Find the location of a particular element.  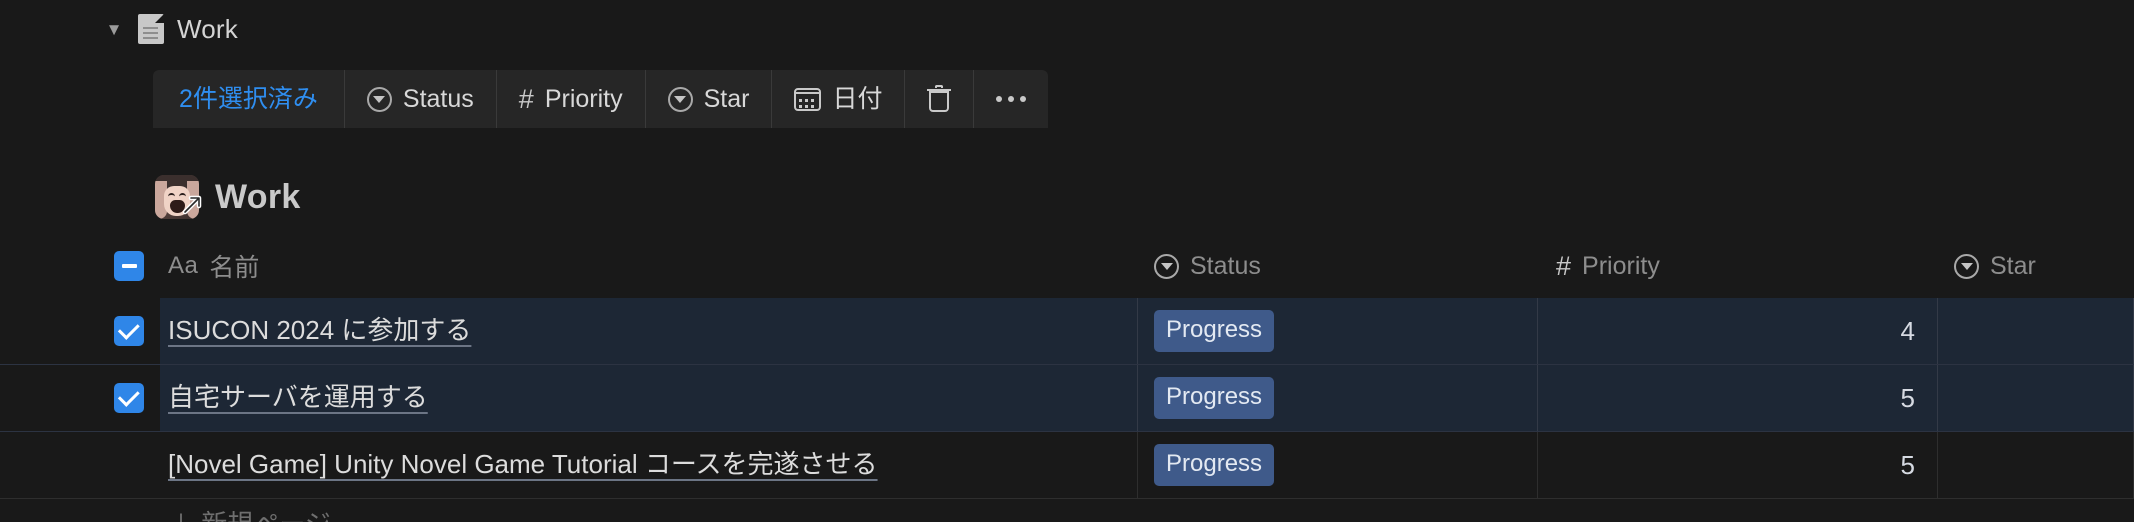

toolbar-button-date-label: 日付 is located at coordinates (857, 98).